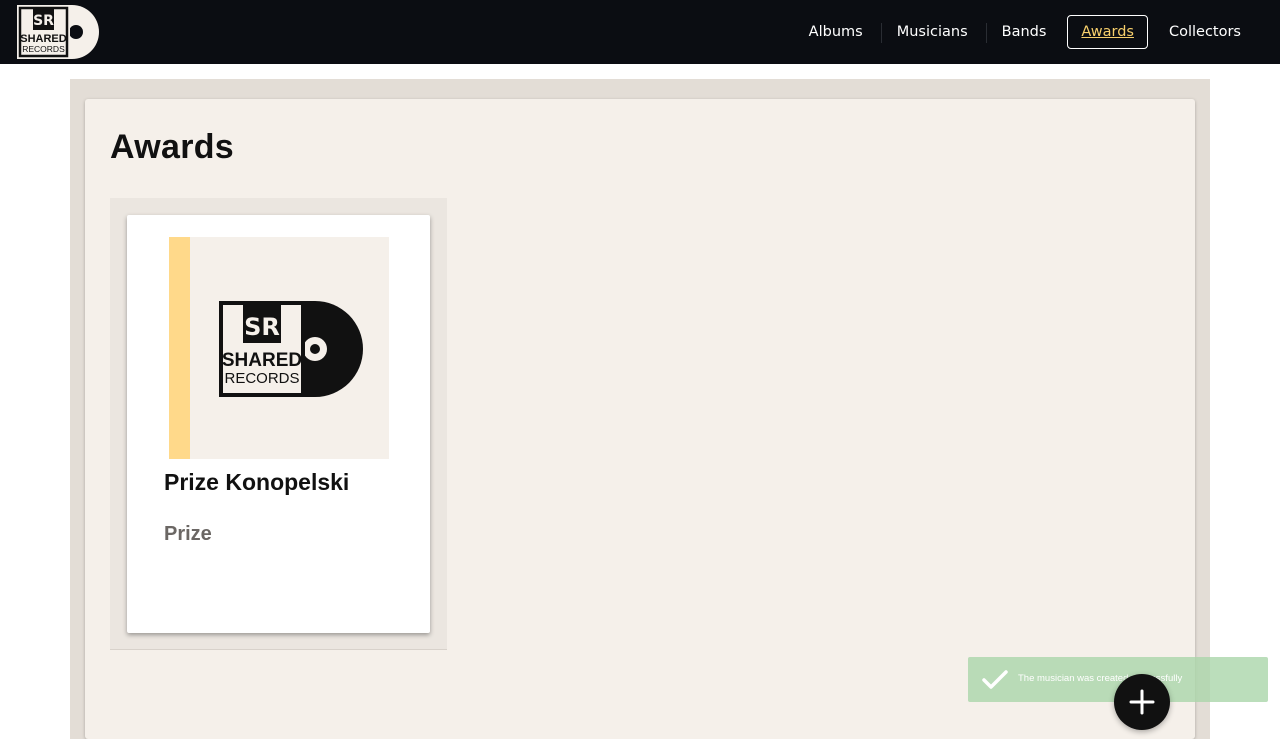 This screenshot has height=739, width=1280. I want to click on award-card-image: SR SHARED RECORDS, so click(279, 348).